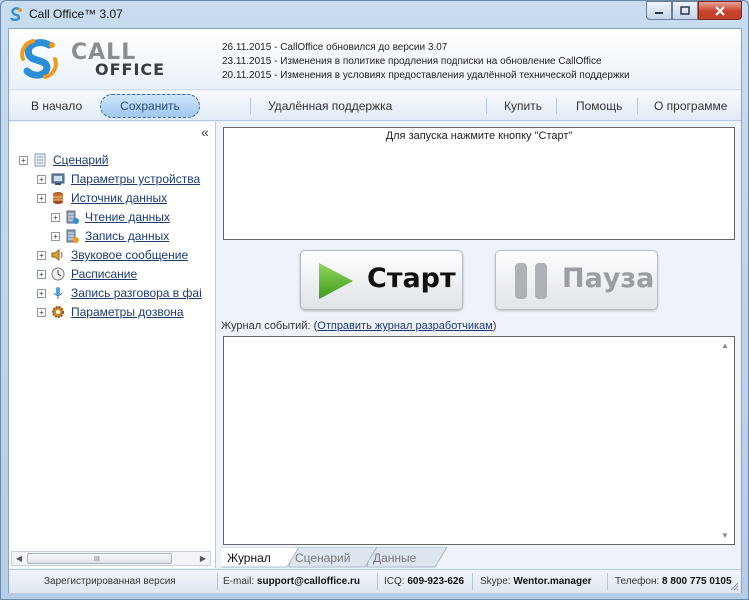 This screenshot has height=600, width=749. I want to click on tree-item-label: Запись разговора в фаі, so click(136, 293).